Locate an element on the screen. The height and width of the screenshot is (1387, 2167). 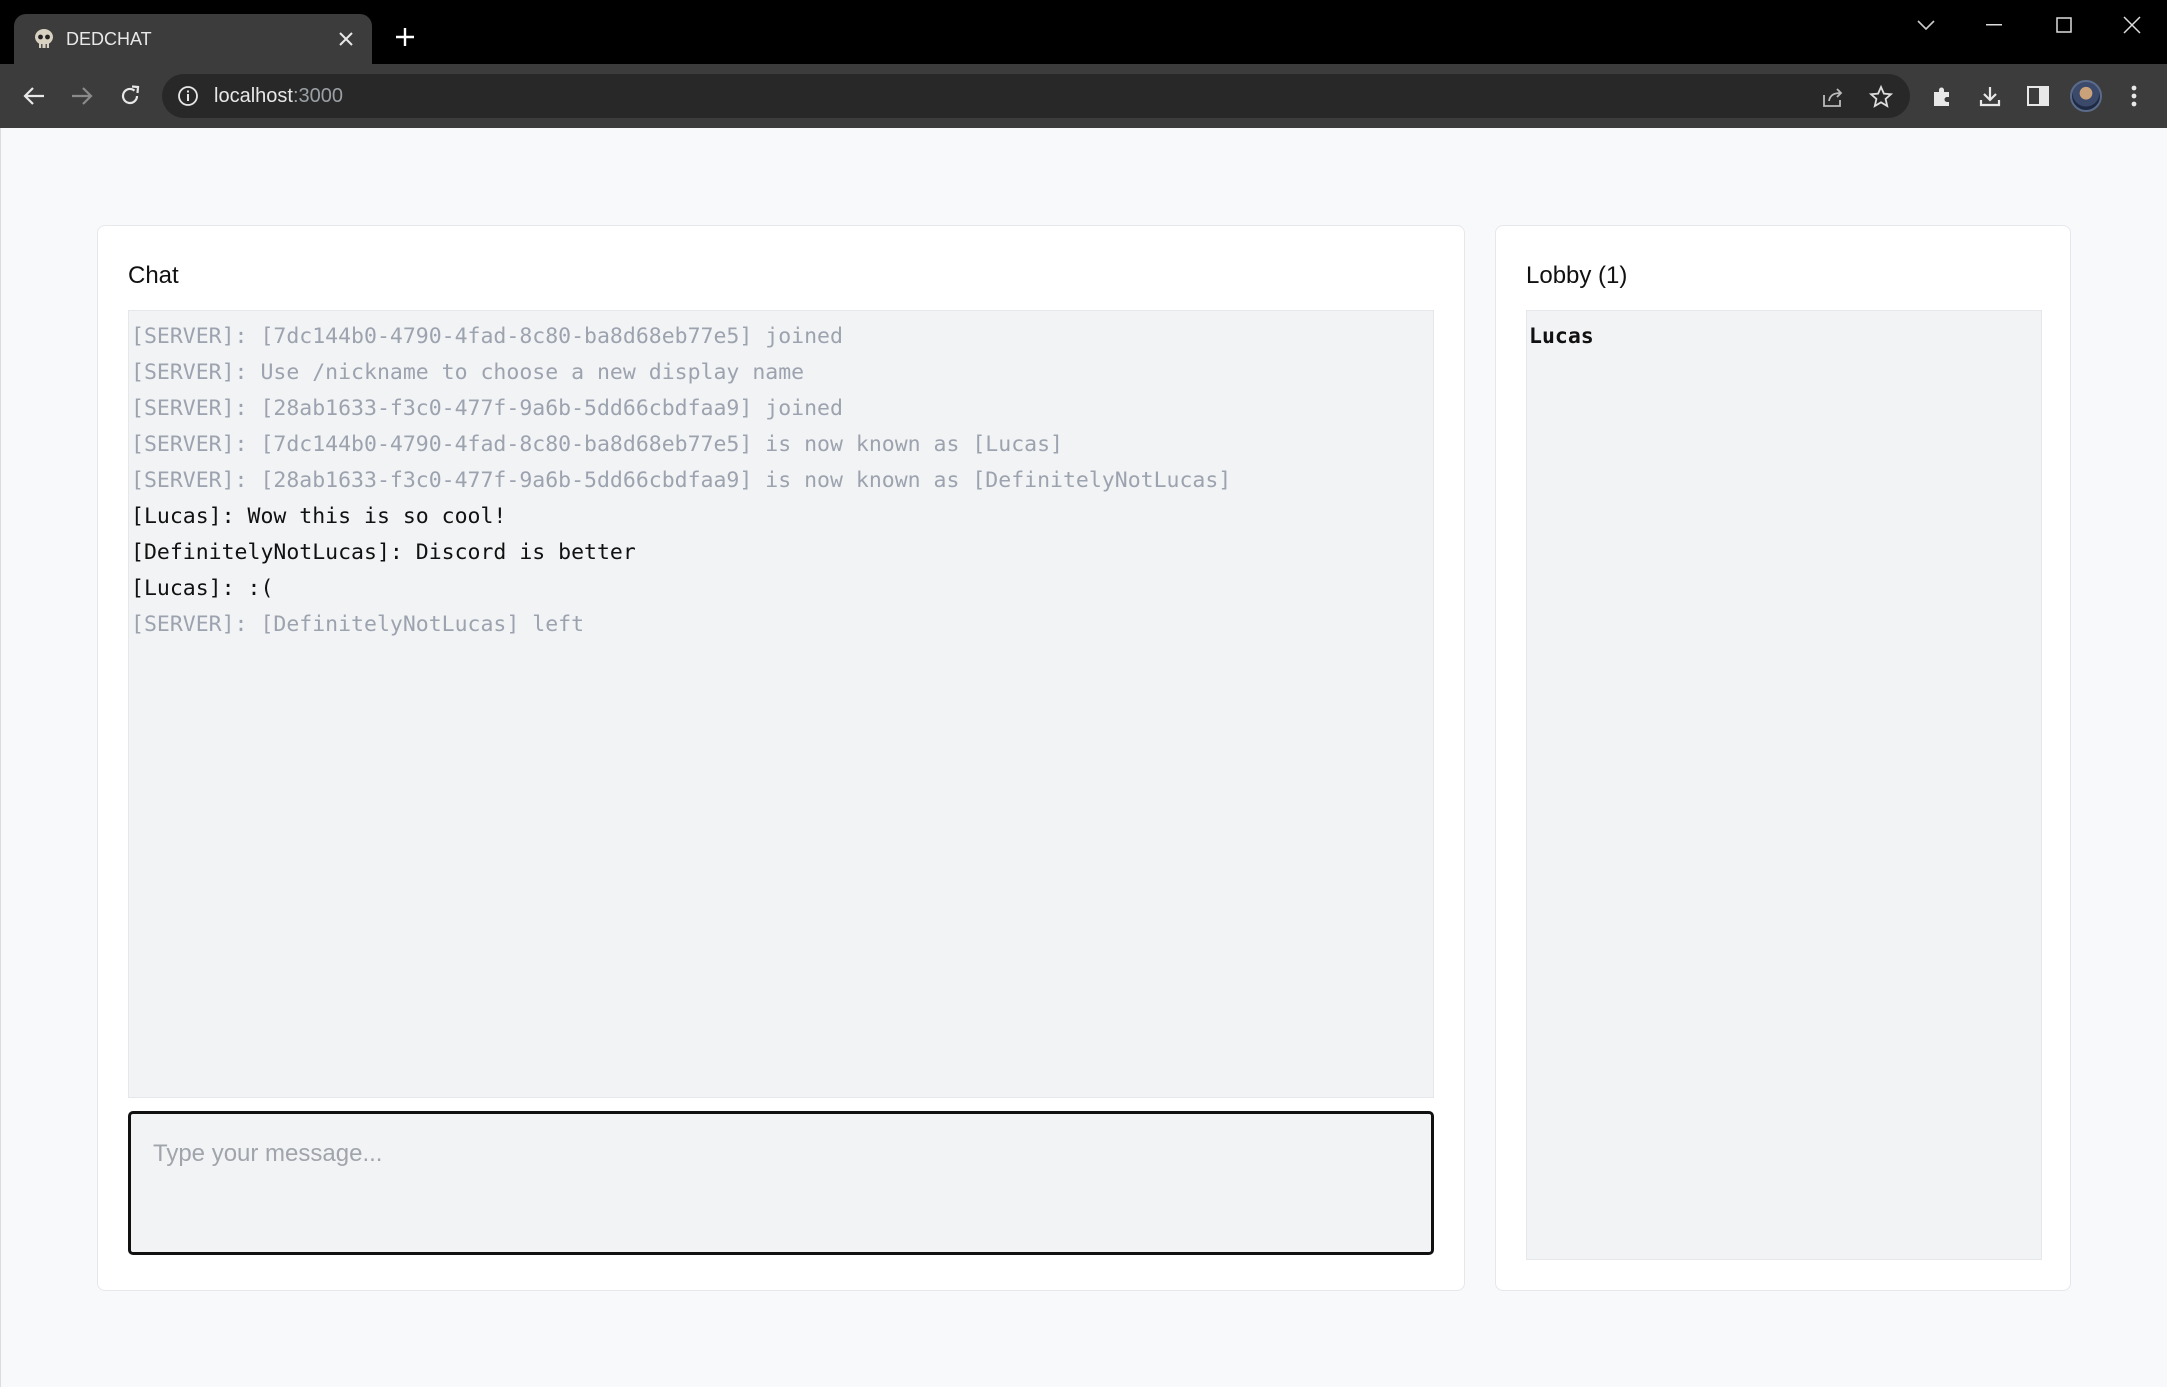
url-host: localhost is located at coordinates (253, 96).